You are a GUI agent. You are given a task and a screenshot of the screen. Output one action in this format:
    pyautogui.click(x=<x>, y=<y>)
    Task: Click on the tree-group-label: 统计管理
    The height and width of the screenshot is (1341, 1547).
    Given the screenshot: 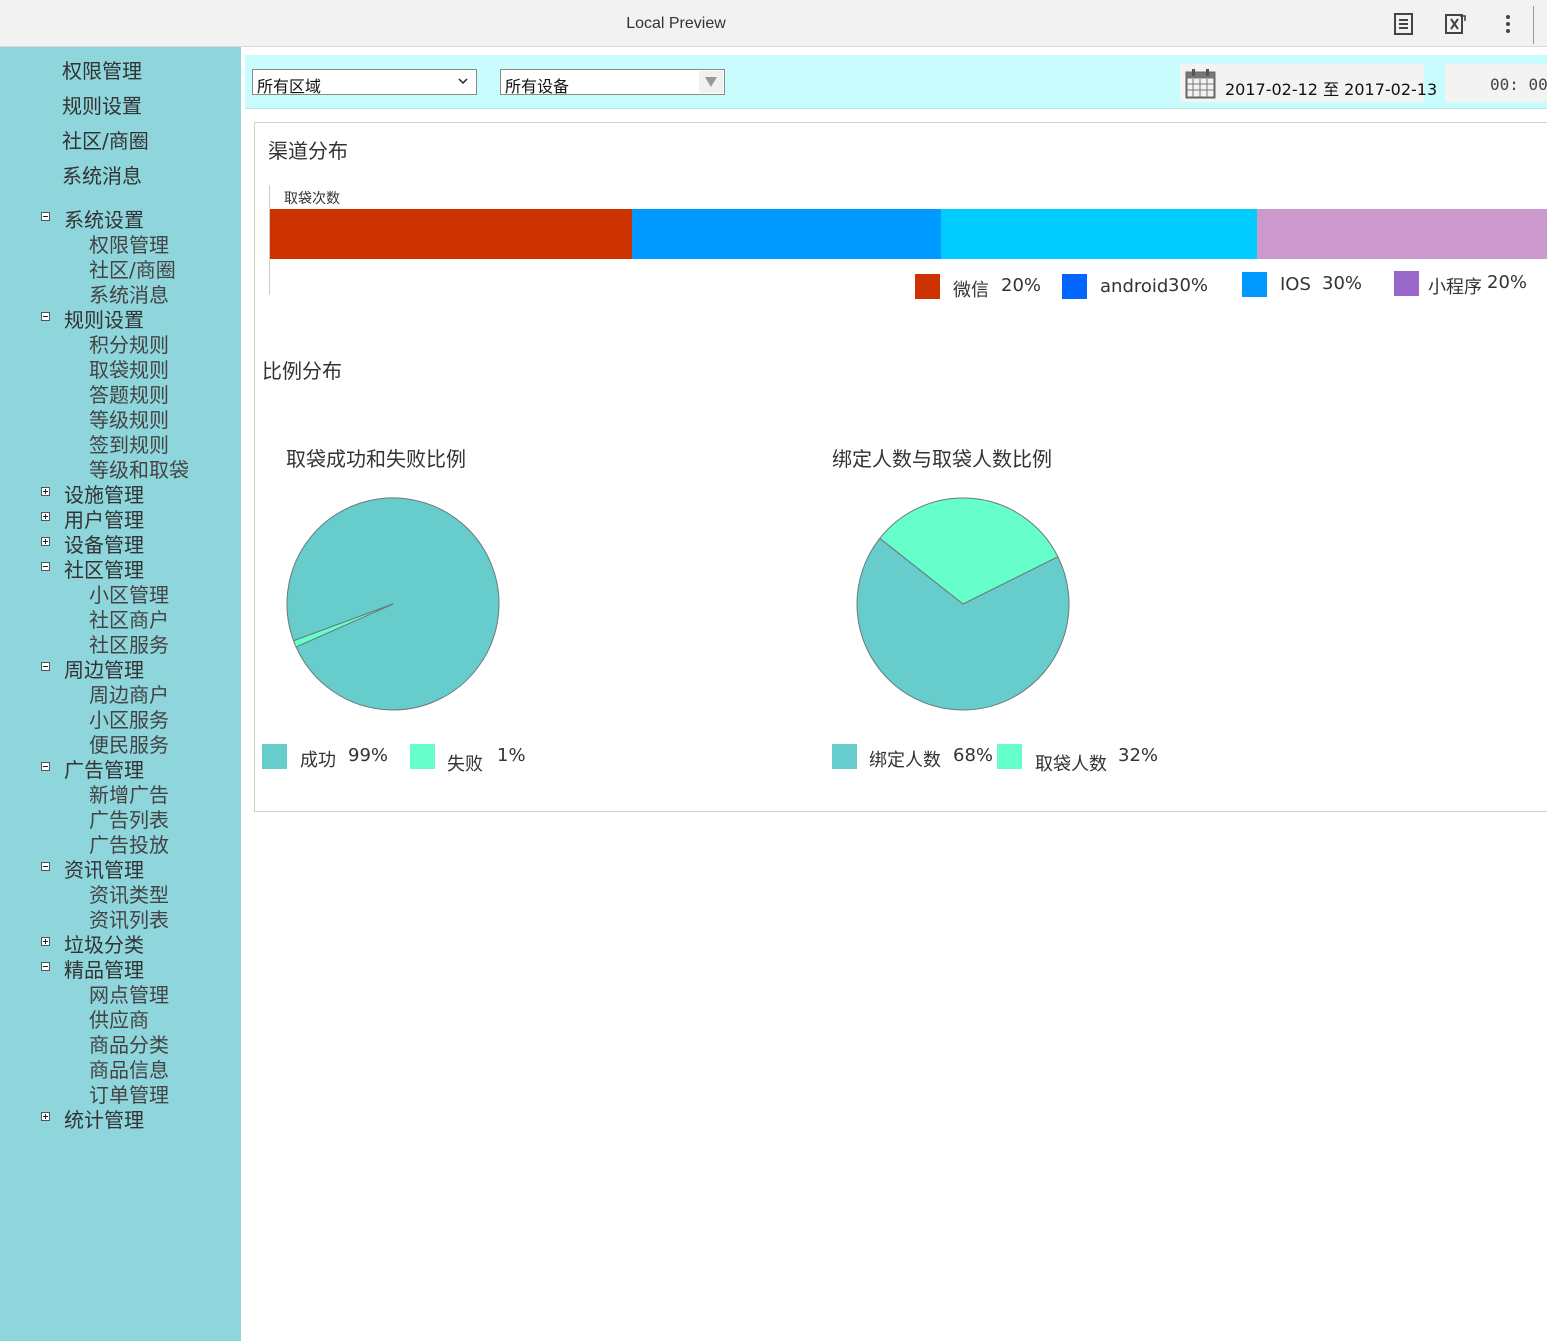 What is the action you would take?
    pyautogui.click(x=104, y=1118)
    